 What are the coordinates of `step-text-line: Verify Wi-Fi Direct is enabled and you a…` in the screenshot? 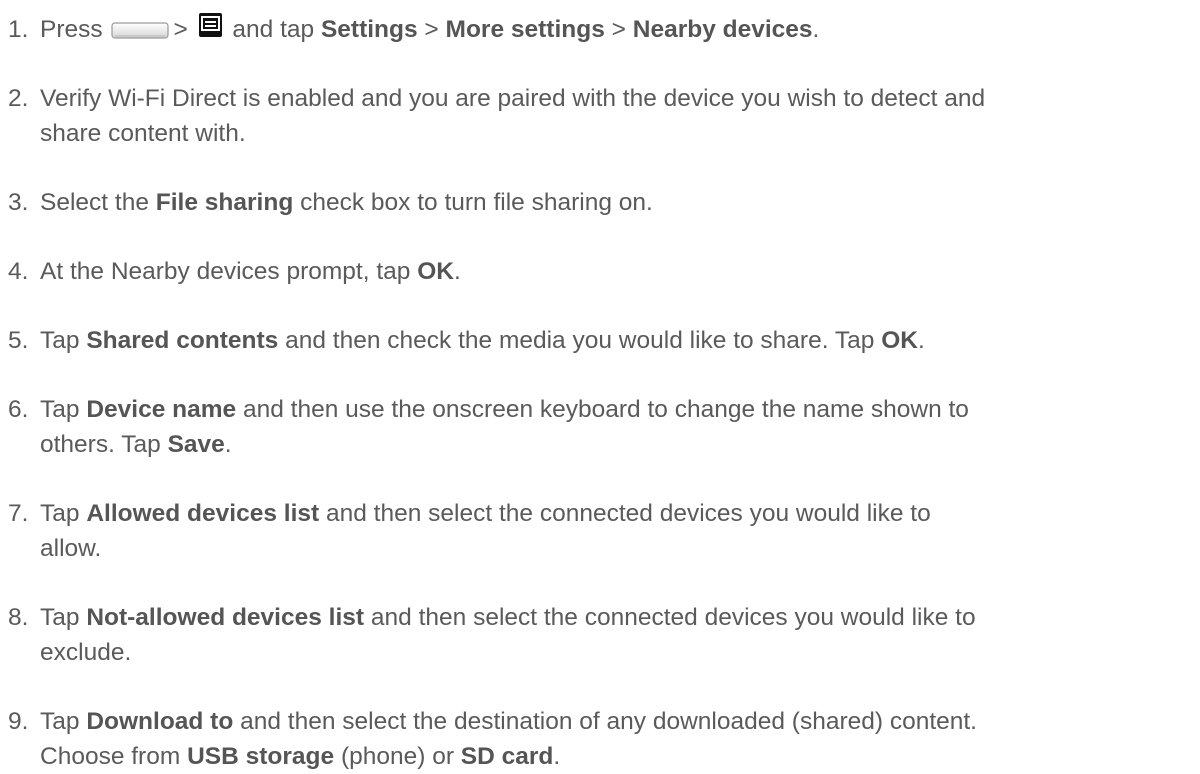 It's located at (513, 98).